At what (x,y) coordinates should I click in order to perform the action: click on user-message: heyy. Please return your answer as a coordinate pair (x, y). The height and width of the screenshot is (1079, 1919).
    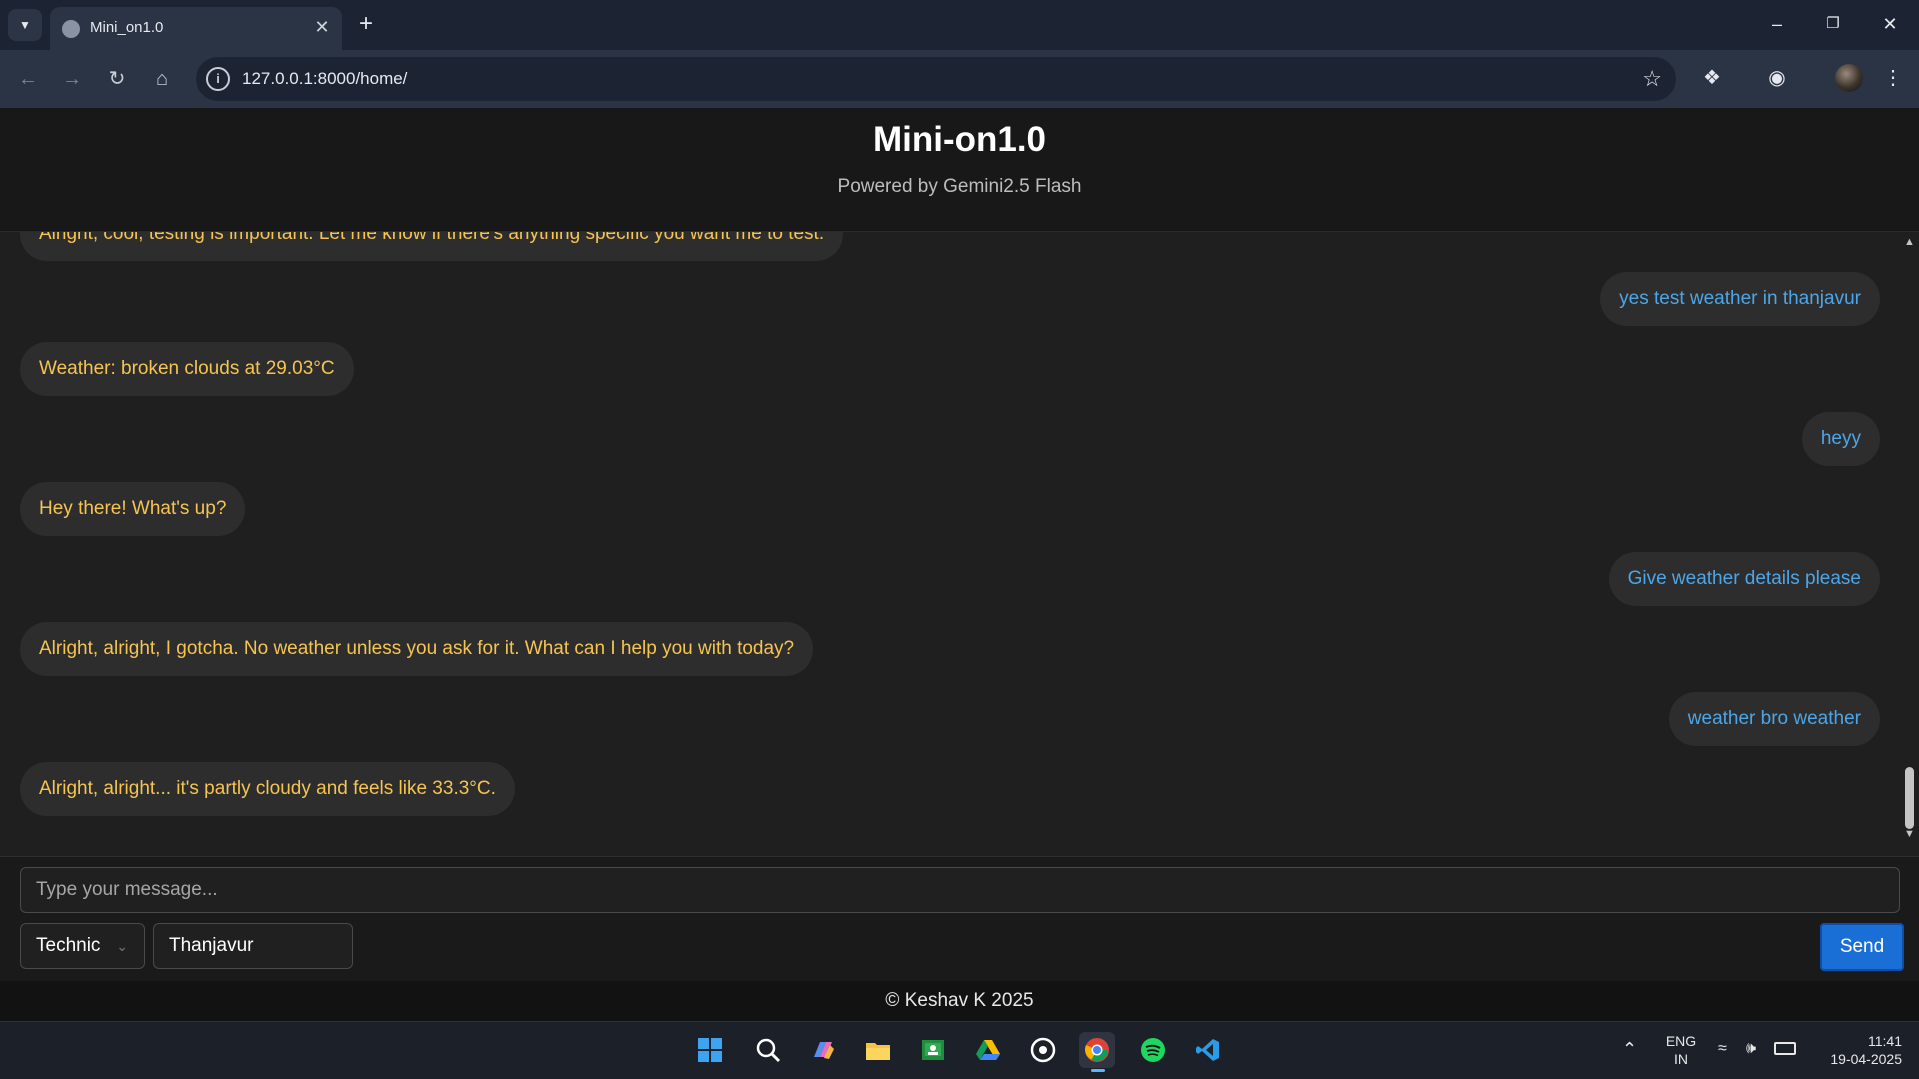
    Looking at the image, I should click on (1840, 439).